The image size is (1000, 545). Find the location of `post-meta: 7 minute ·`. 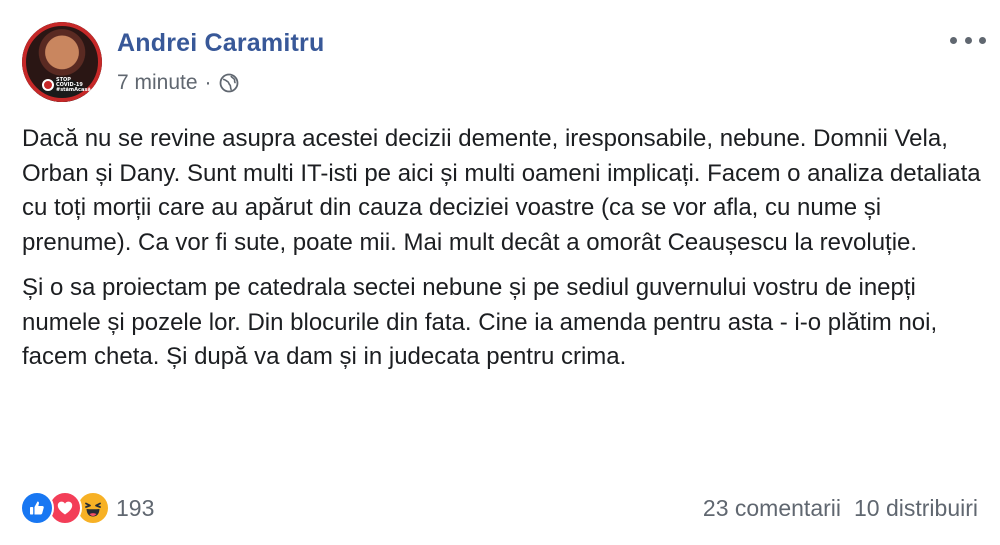

post-meta: 7 minute · is located at coordinates (178, 83).